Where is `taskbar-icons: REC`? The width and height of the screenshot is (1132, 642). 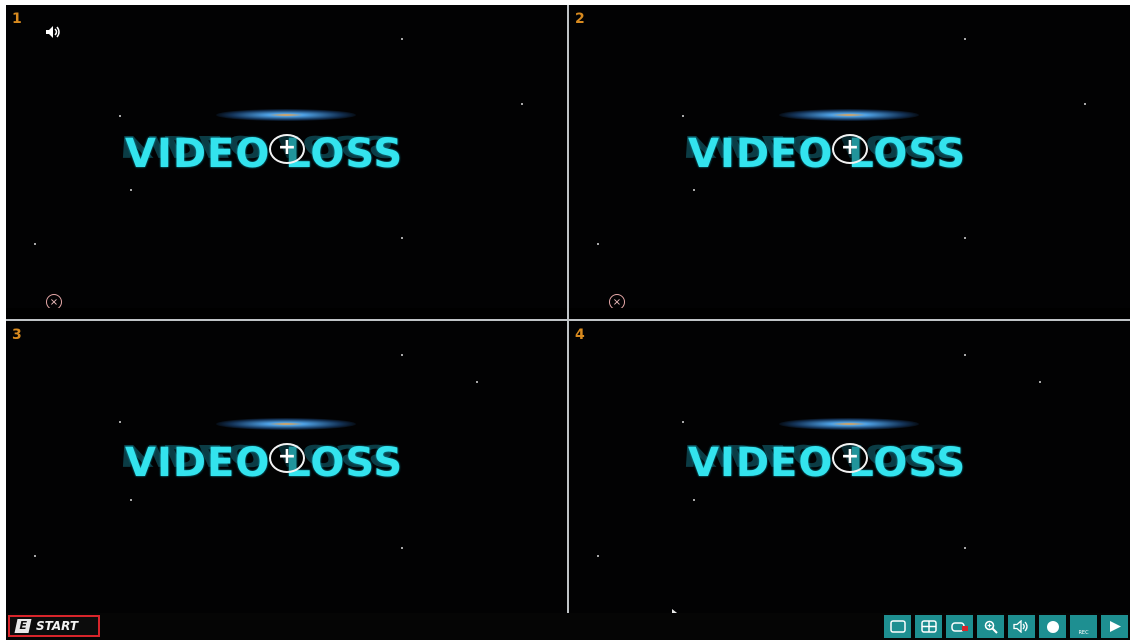
taskbar-icons: REC is located at coordinates (1006, 626).